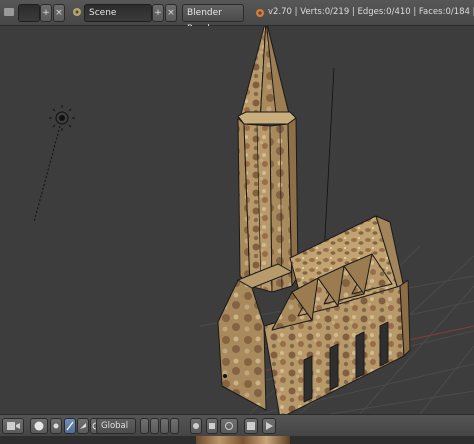 The height and width of the screenshot is (444, 474). Describe the element at coordinates (213, 19) in the screenshot. I see `render-engine-dropdown: Blender Render` at that location.